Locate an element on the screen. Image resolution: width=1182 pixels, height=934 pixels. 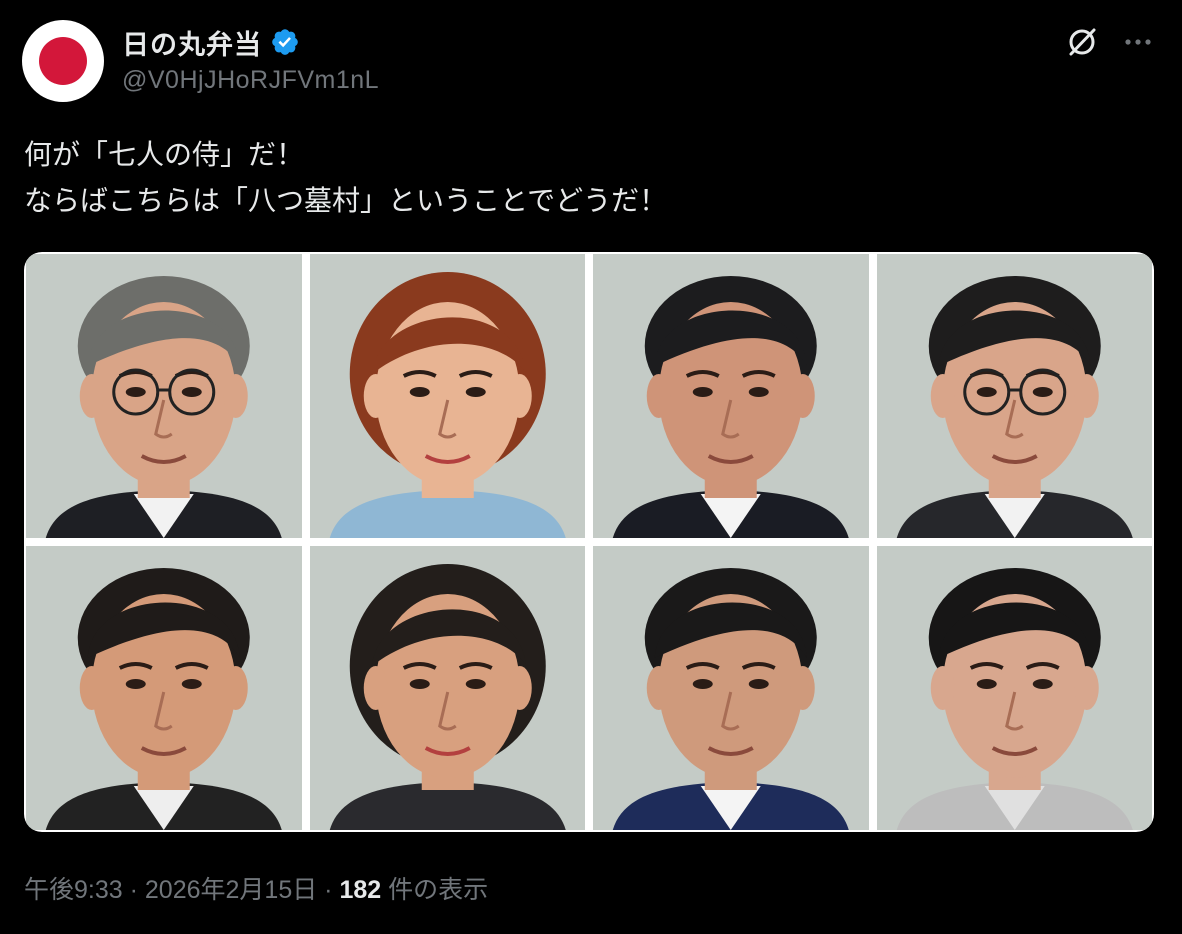
rising-sun-icon is located at coordinates (63, 61).